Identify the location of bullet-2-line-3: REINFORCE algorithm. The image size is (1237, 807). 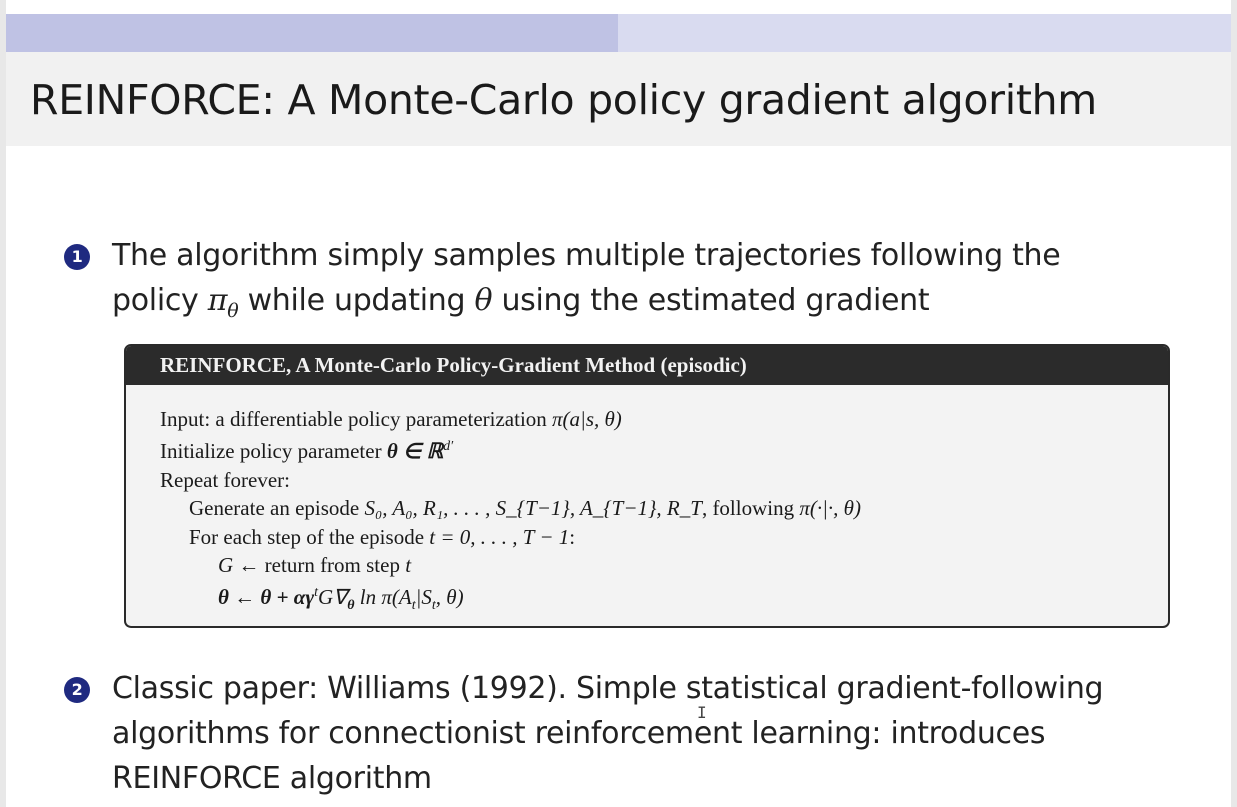
(272, 778).